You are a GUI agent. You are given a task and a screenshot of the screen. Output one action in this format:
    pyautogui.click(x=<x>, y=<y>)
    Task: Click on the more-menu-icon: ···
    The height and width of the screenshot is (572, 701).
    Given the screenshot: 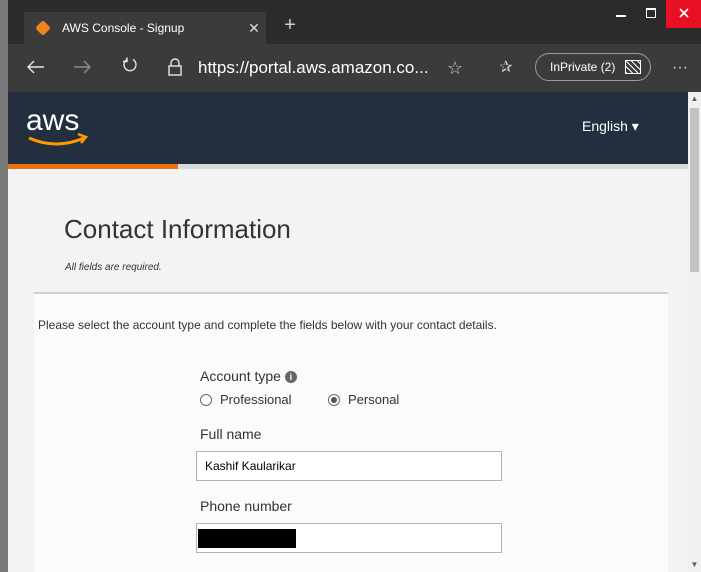 What is the action you would take?
    pyautogui.click(x=680, y=68)
    